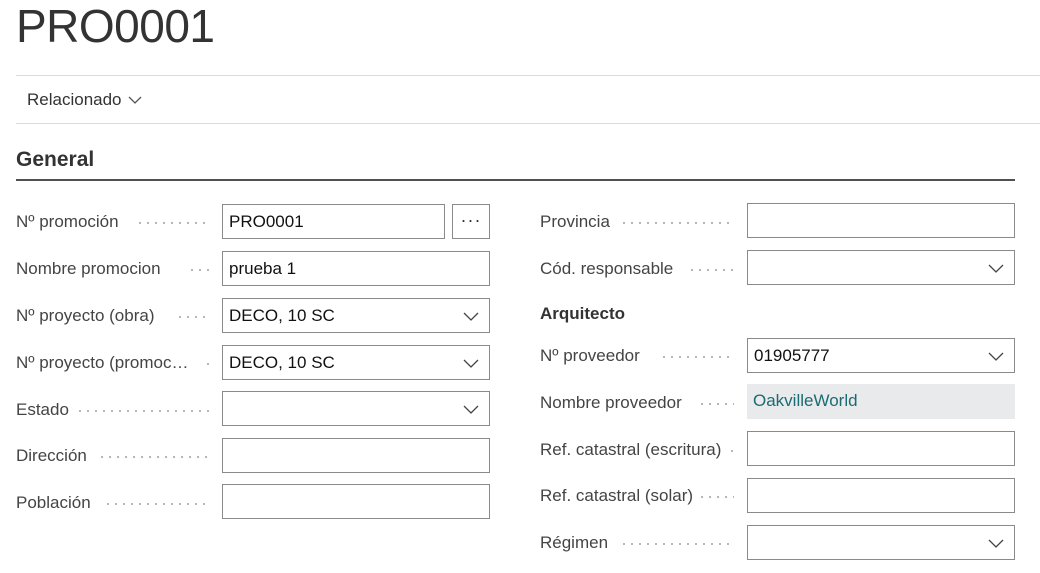  I want to click on ref-catastral-solar-input, so click(881, 495).